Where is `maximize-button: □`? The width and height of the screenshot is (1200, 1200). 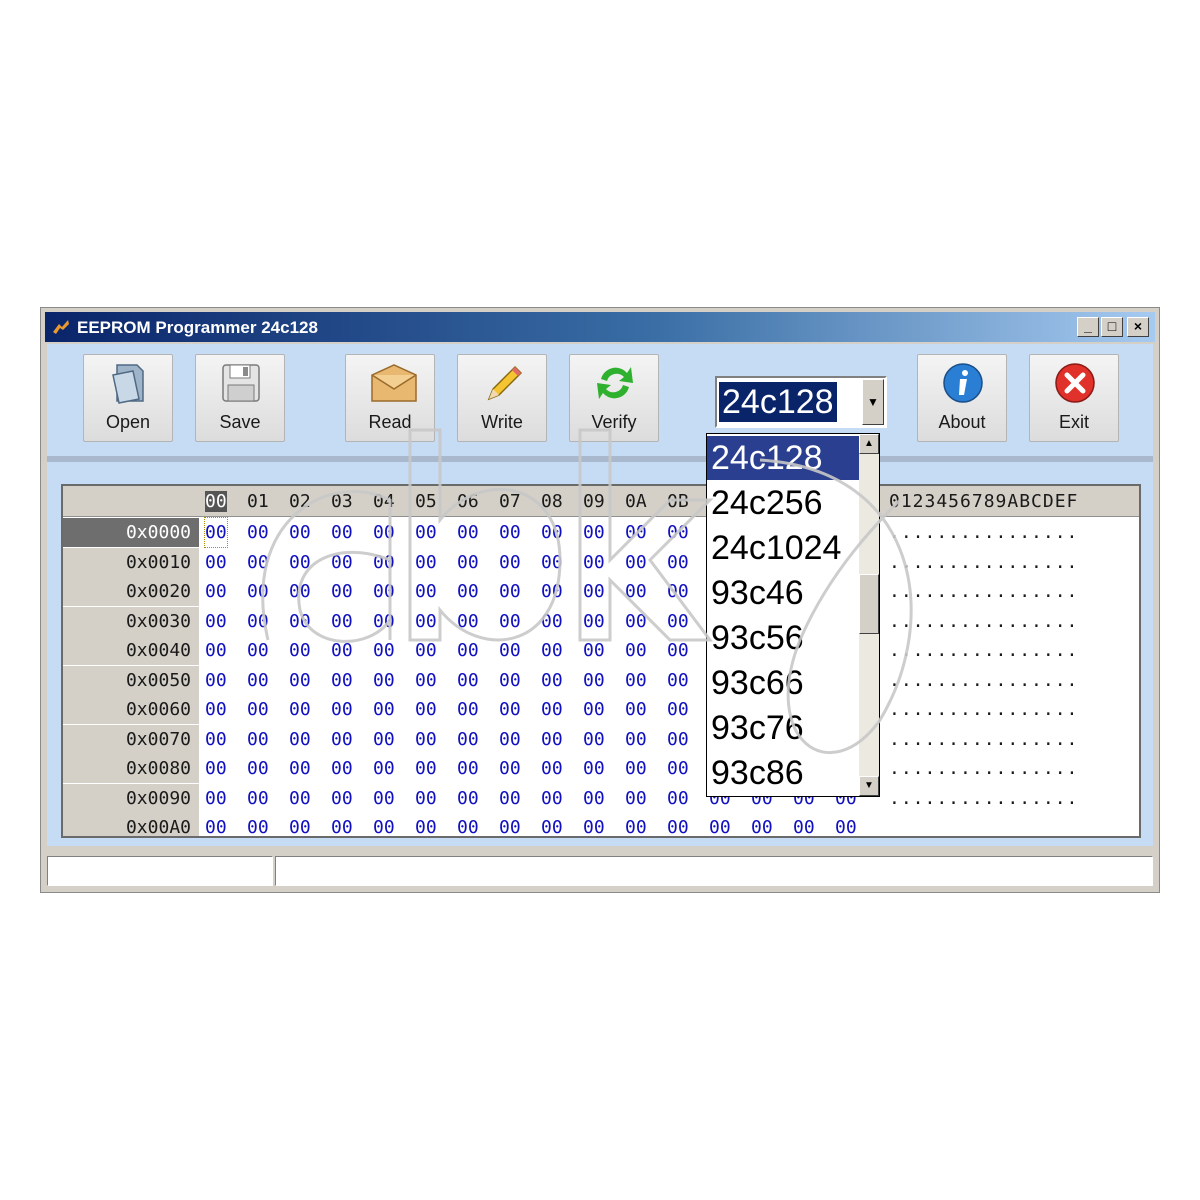
maximize-button: □ is located at coordinates (1112, 327).